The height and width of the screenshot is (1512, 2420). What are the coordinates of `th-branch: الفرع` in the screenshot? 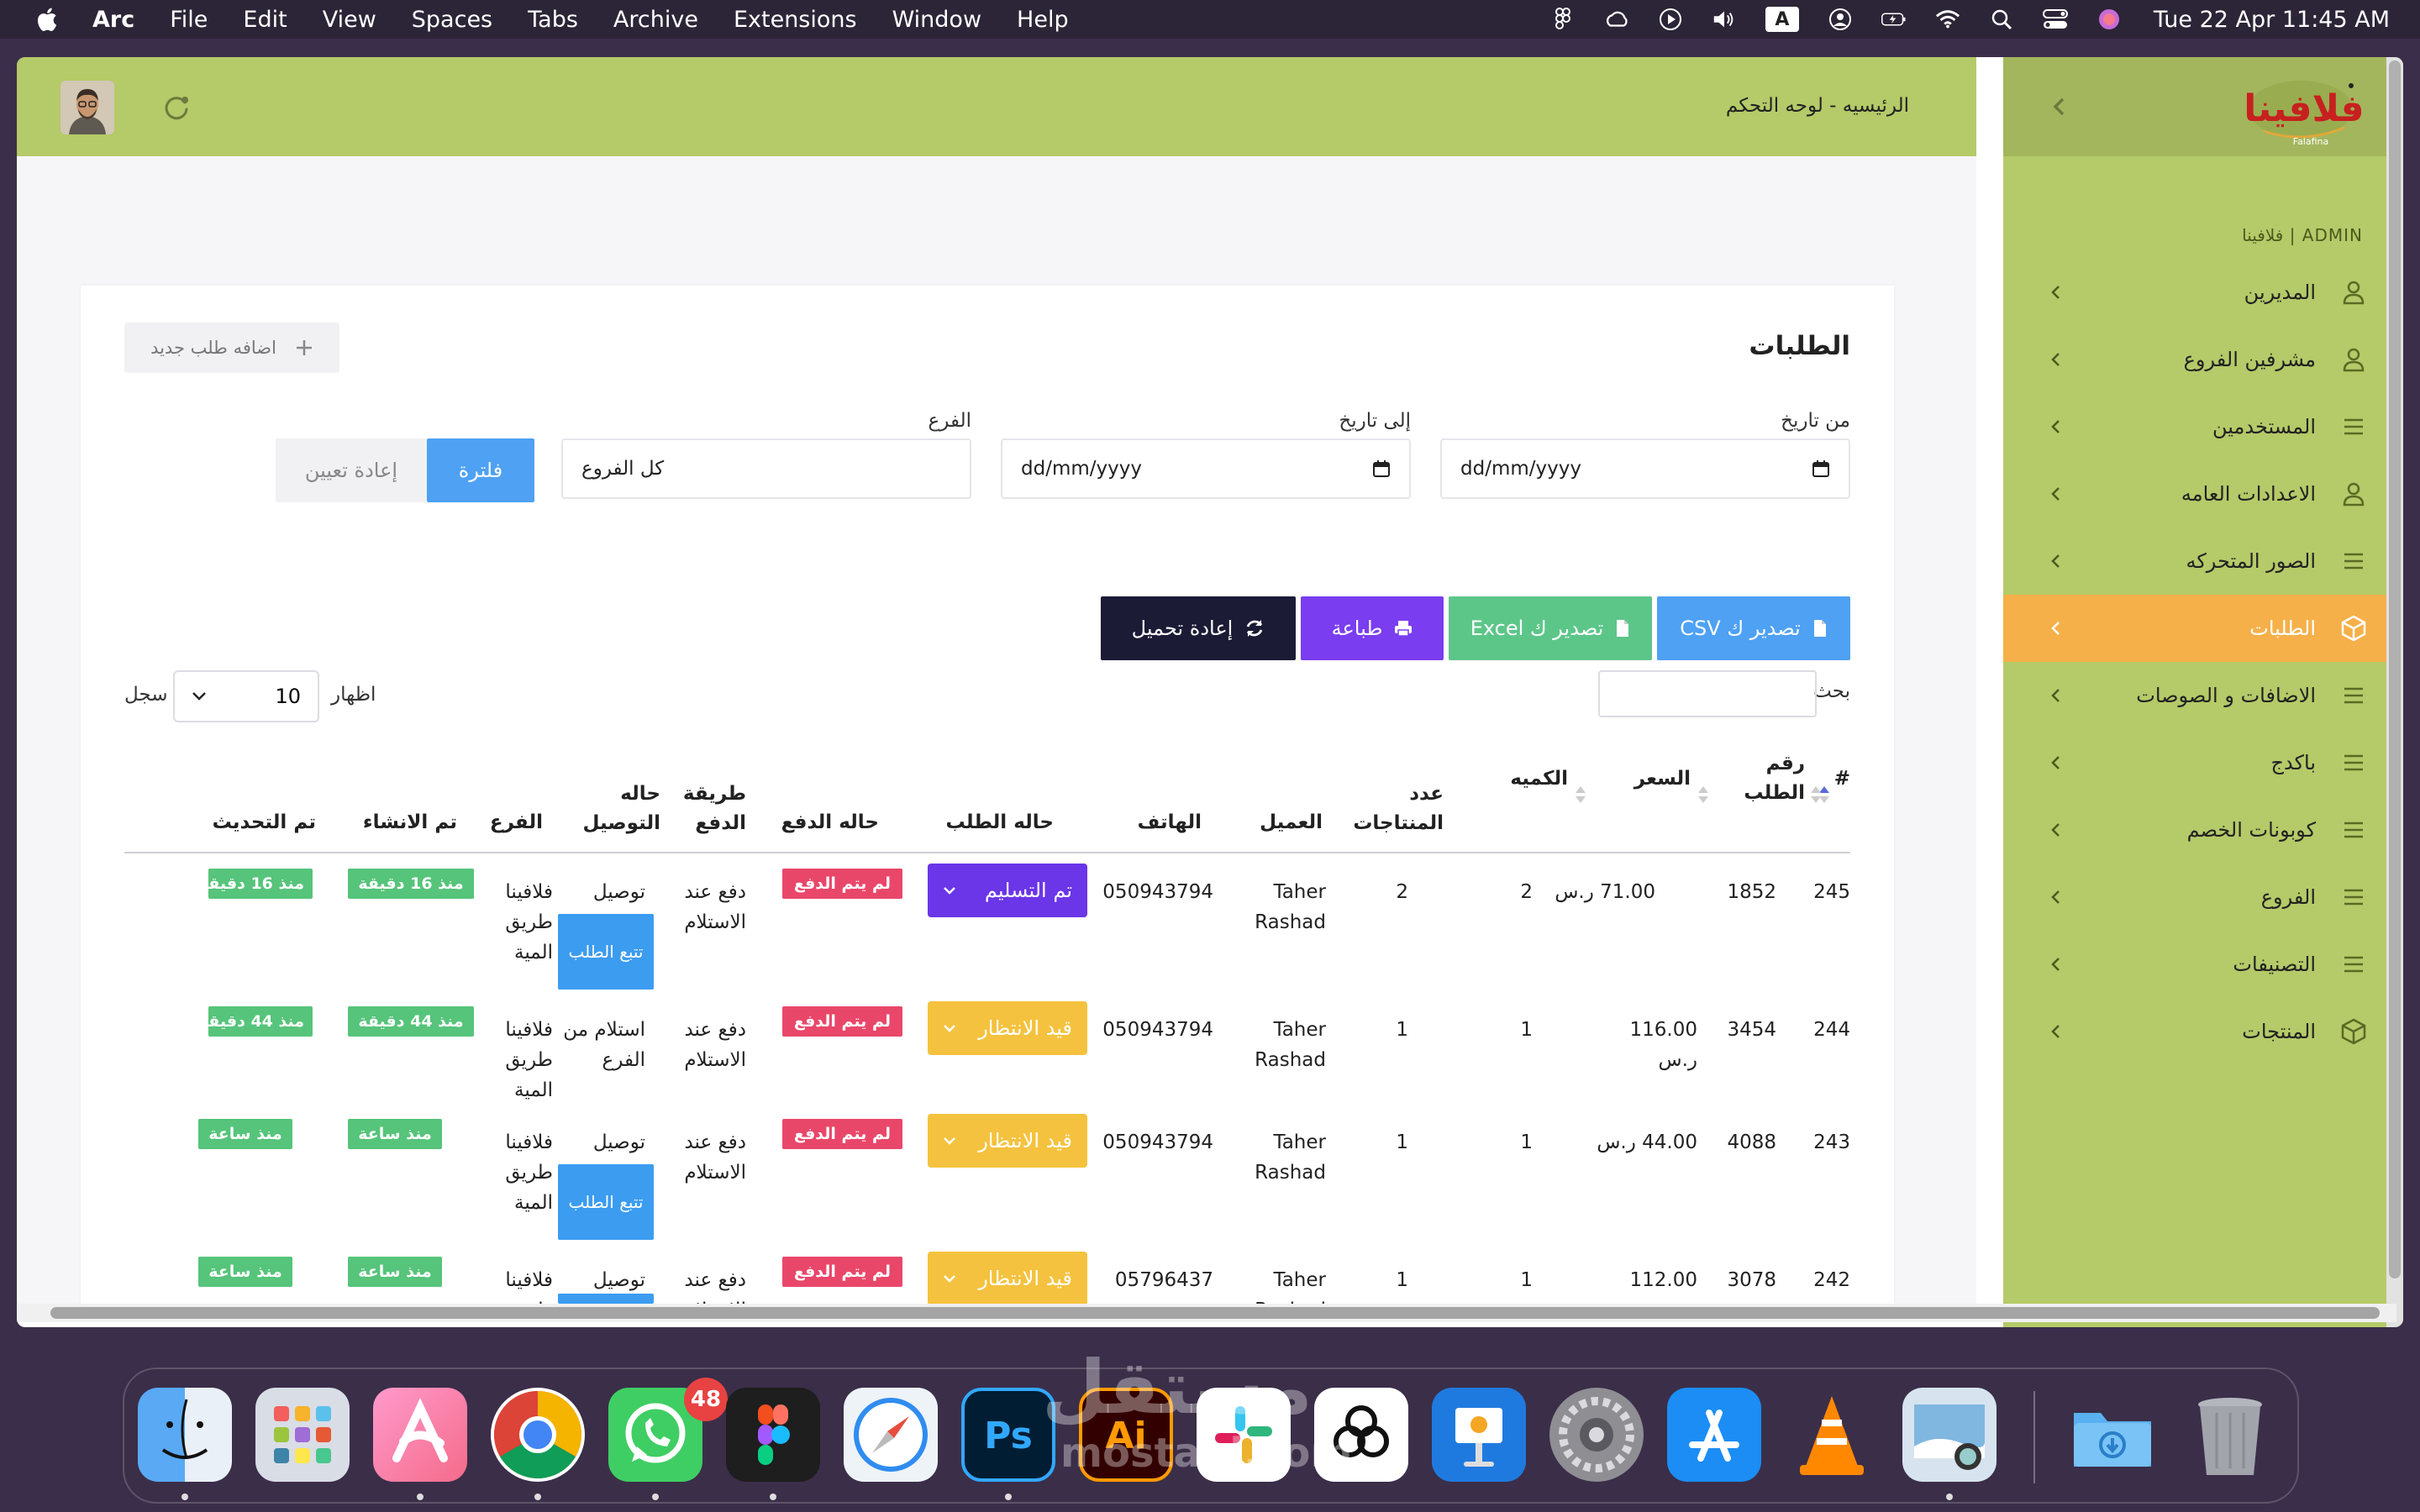 It's located at (516, 822).